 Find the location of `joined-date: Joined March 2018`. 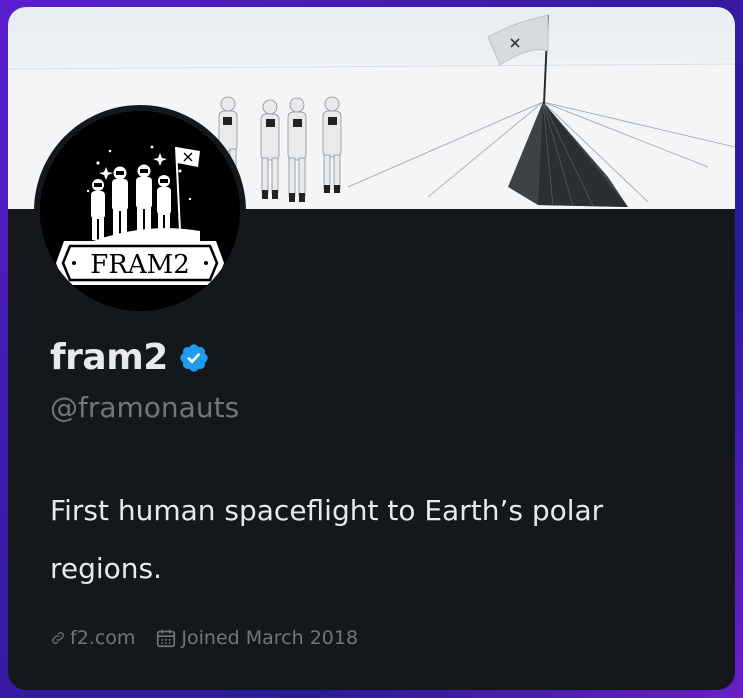

joined-date: Joined March 2018 is located at coordinates (256, 638).